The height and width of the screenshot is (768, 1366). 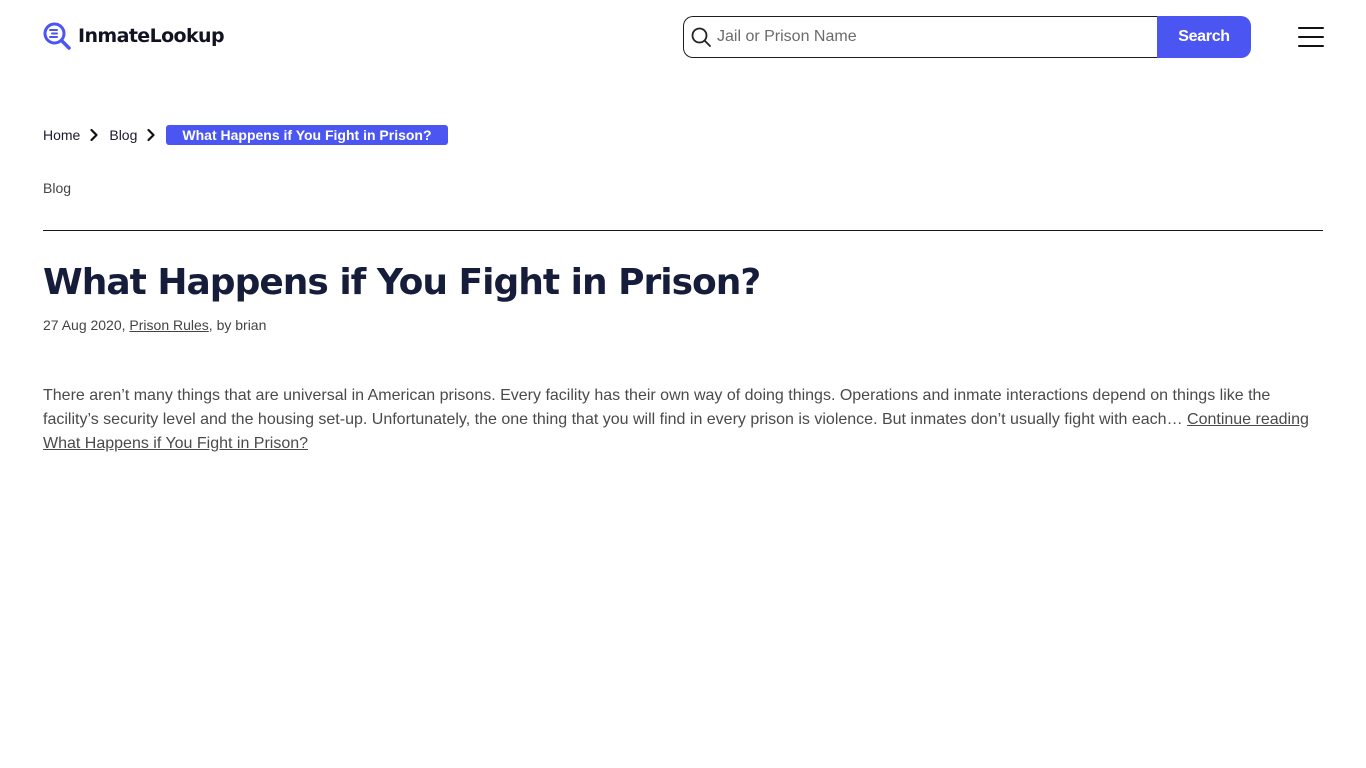 I want to click on divider, so click(x=683, y=230).